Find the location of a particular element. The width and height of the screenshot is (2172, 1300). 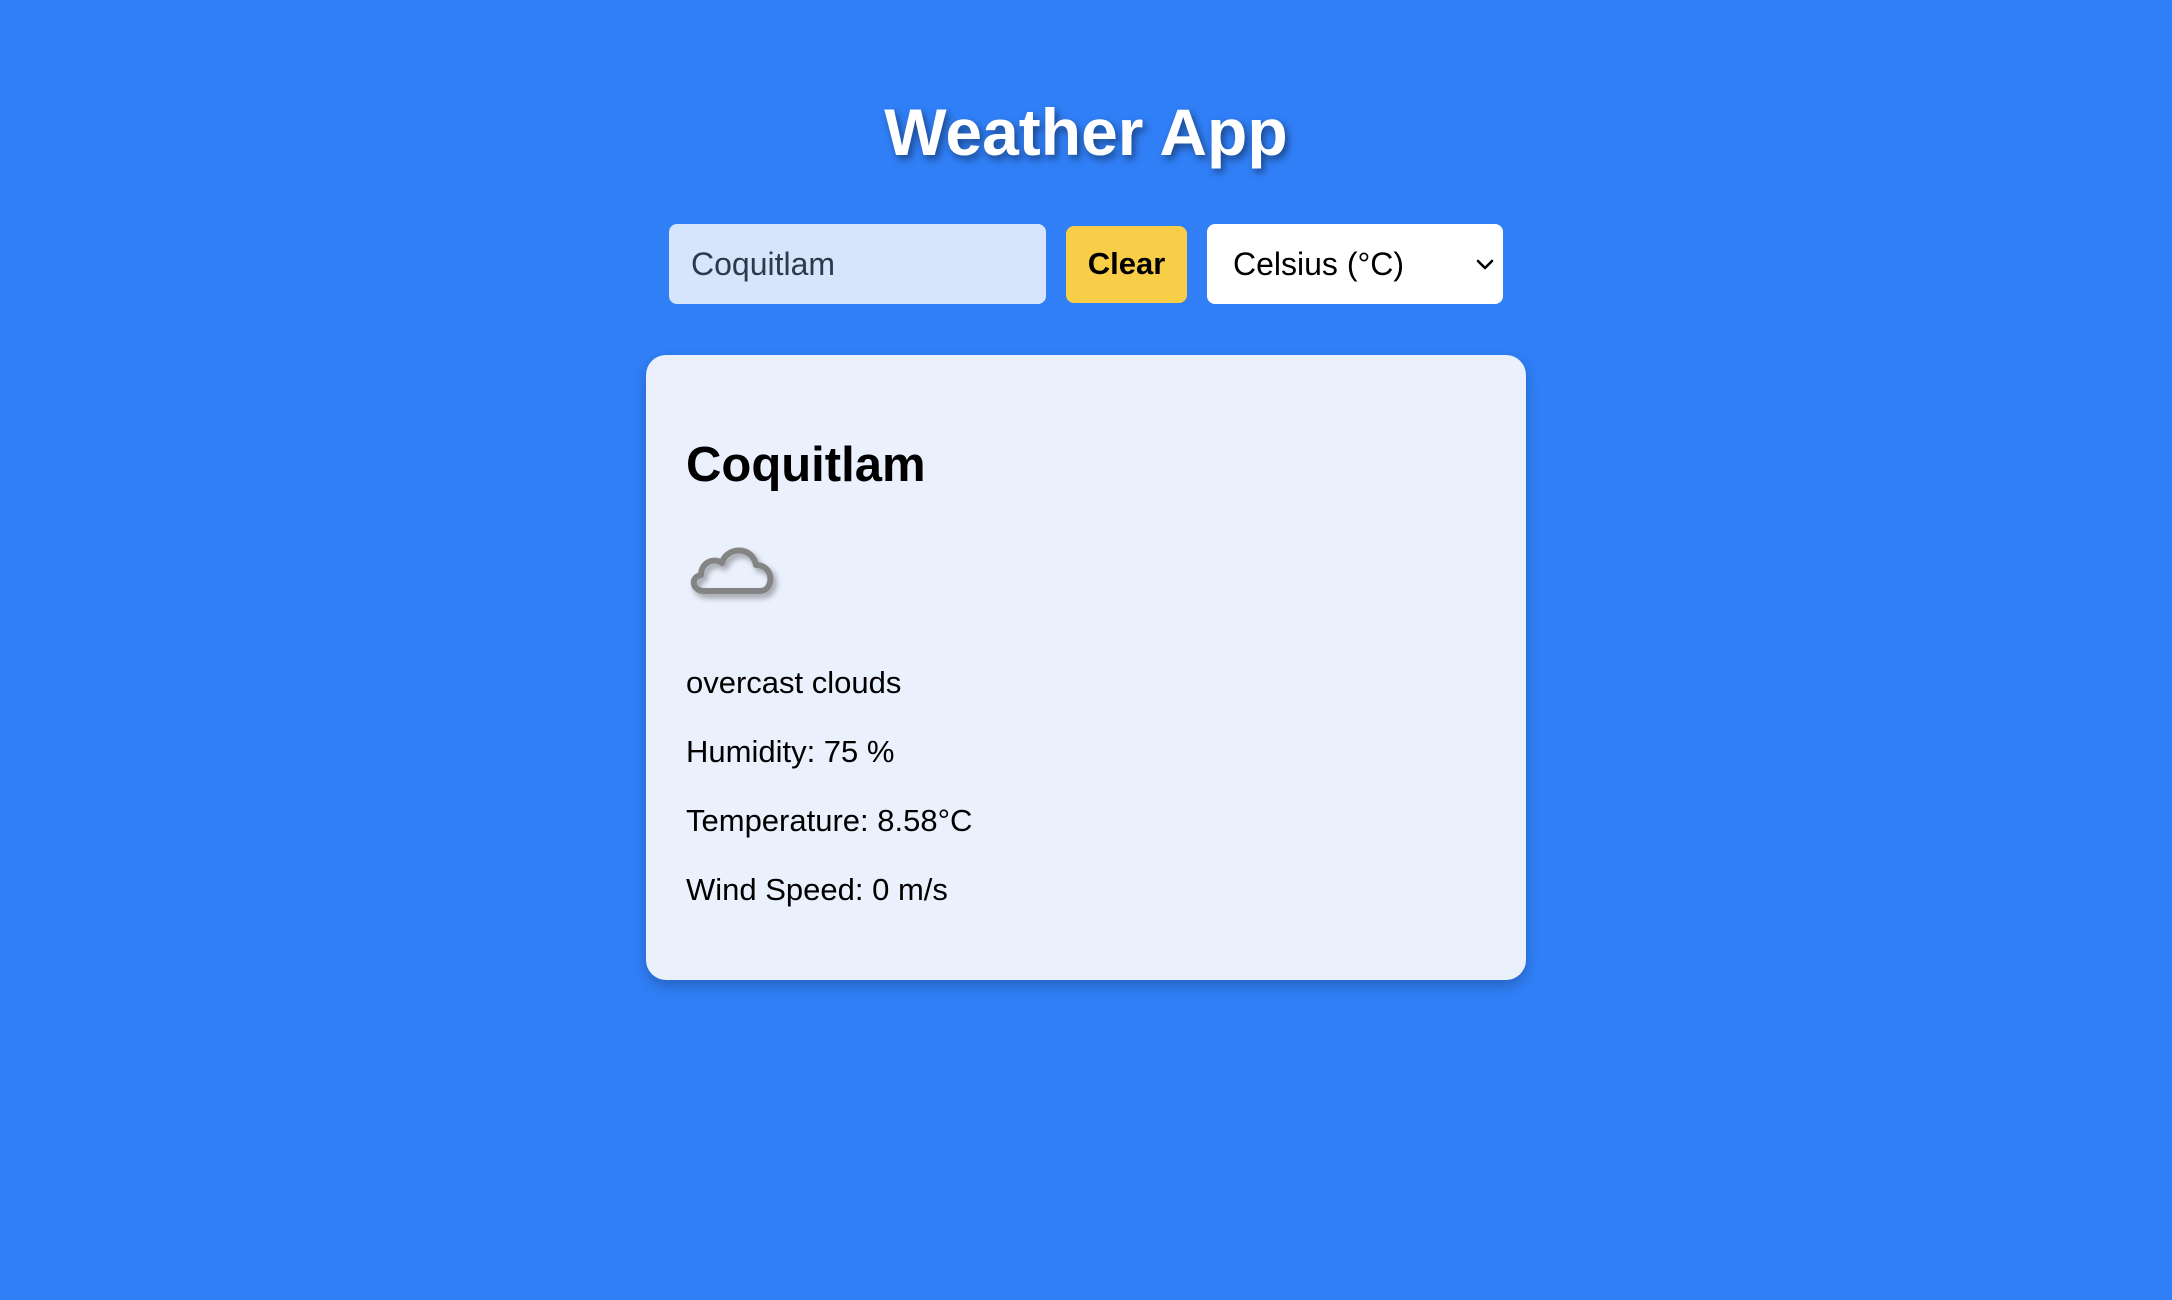

temperature-text: Temperature: 8.58°C is located at coordinates (829, 820).